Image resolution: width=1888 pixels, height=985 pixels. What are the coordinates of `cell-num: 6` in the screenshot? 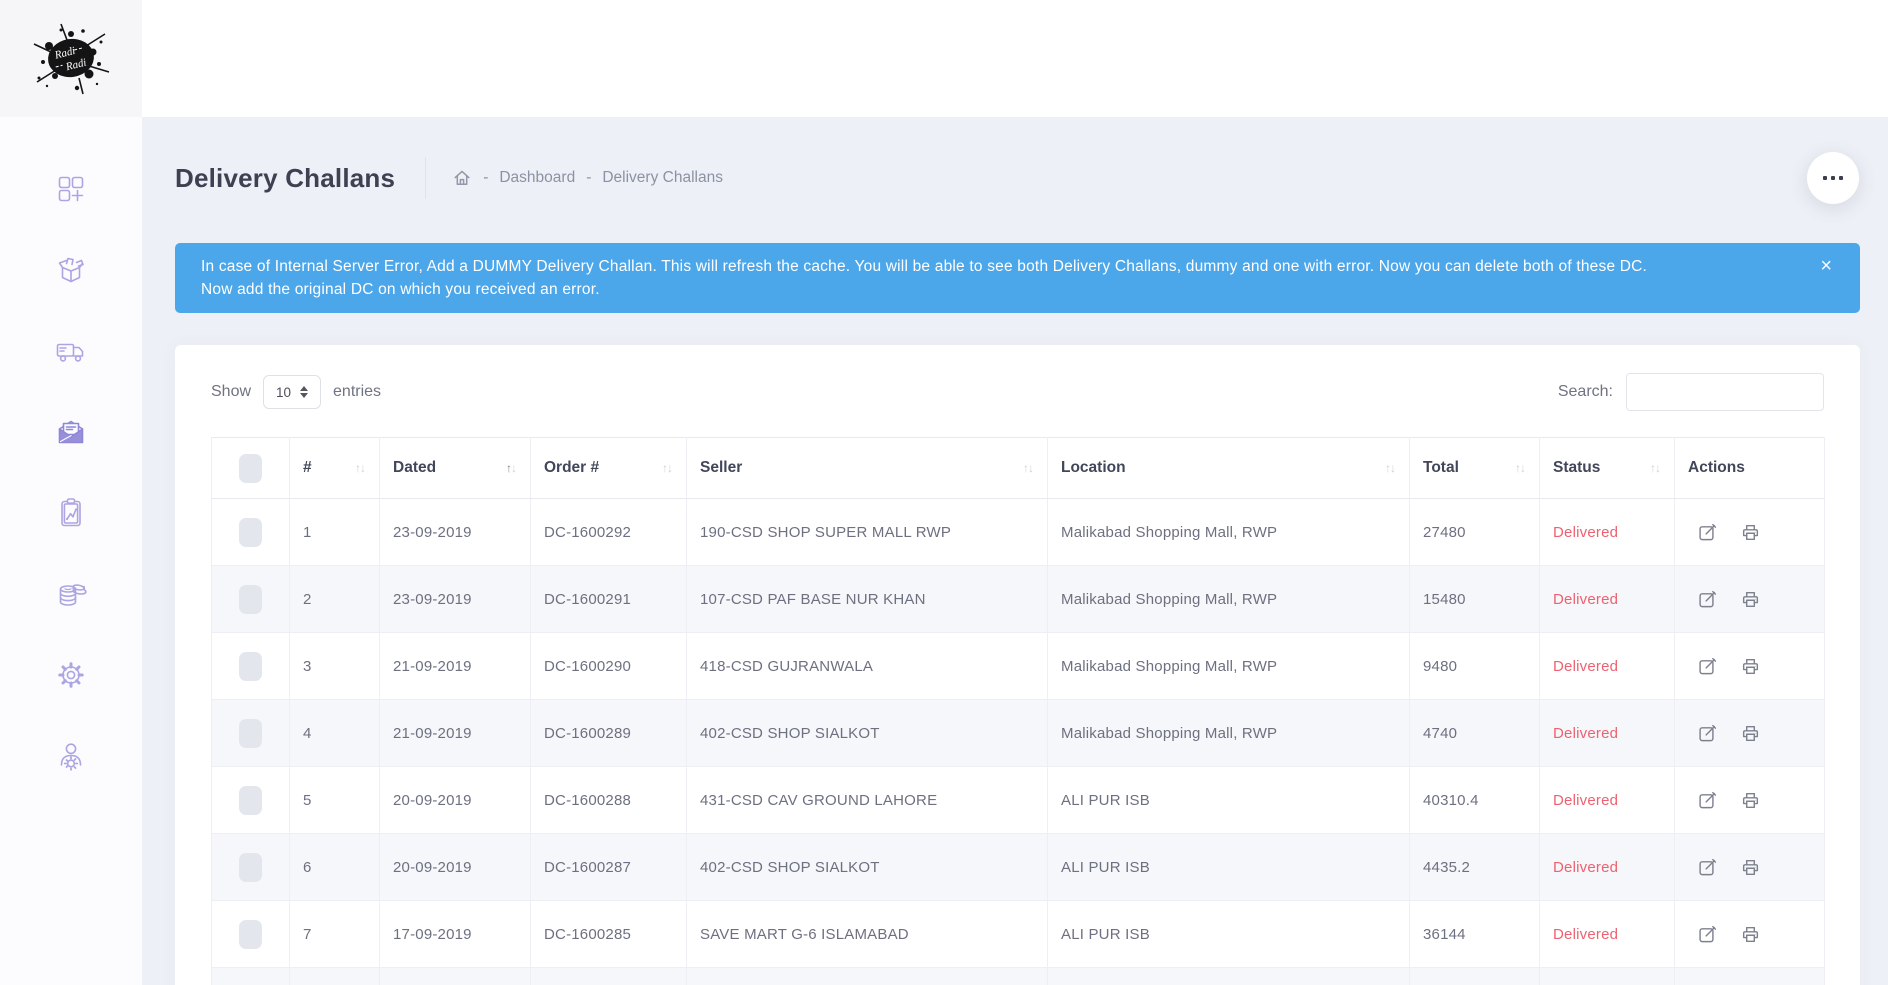 It's located at (334, 867).